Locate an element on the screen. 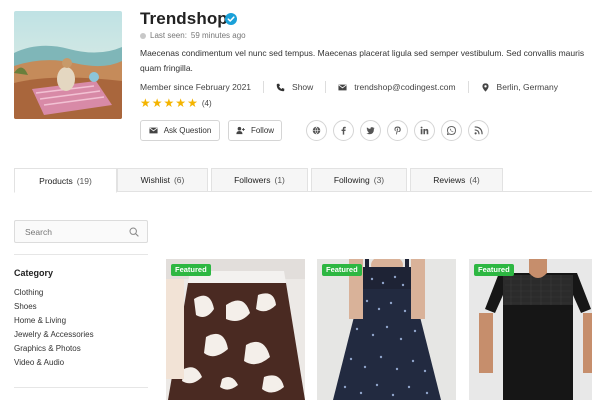  facebook-icon is located at coordinates (343, 130).